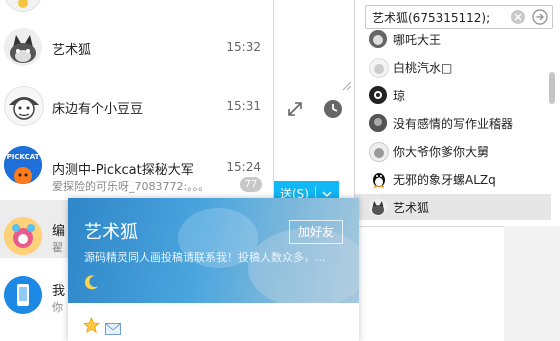  I want to click on member-item: 哪吒大王, so click(453, 39).